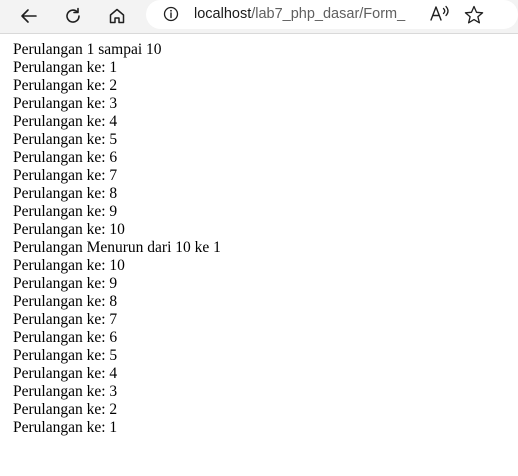  I want to click on reload-button, so click(73, 16).